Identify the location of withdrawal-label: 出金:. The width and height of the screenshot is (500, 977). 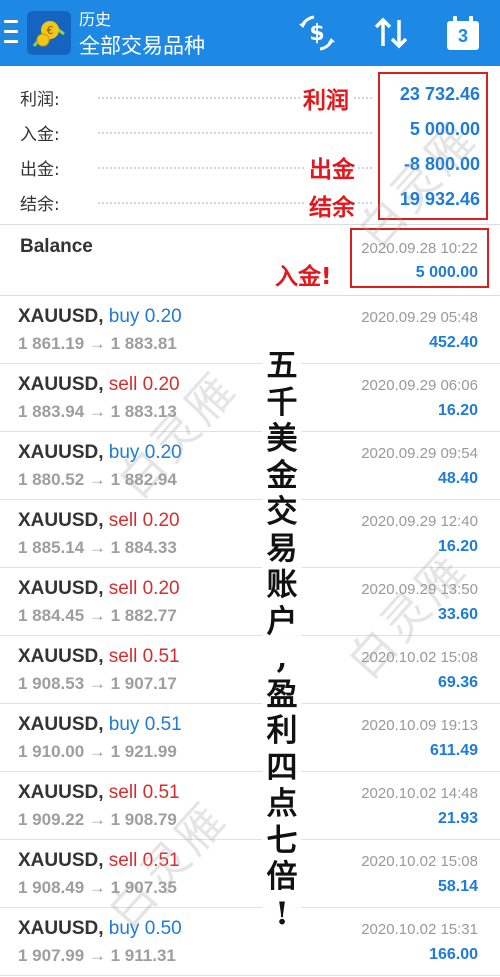
(40, 170).